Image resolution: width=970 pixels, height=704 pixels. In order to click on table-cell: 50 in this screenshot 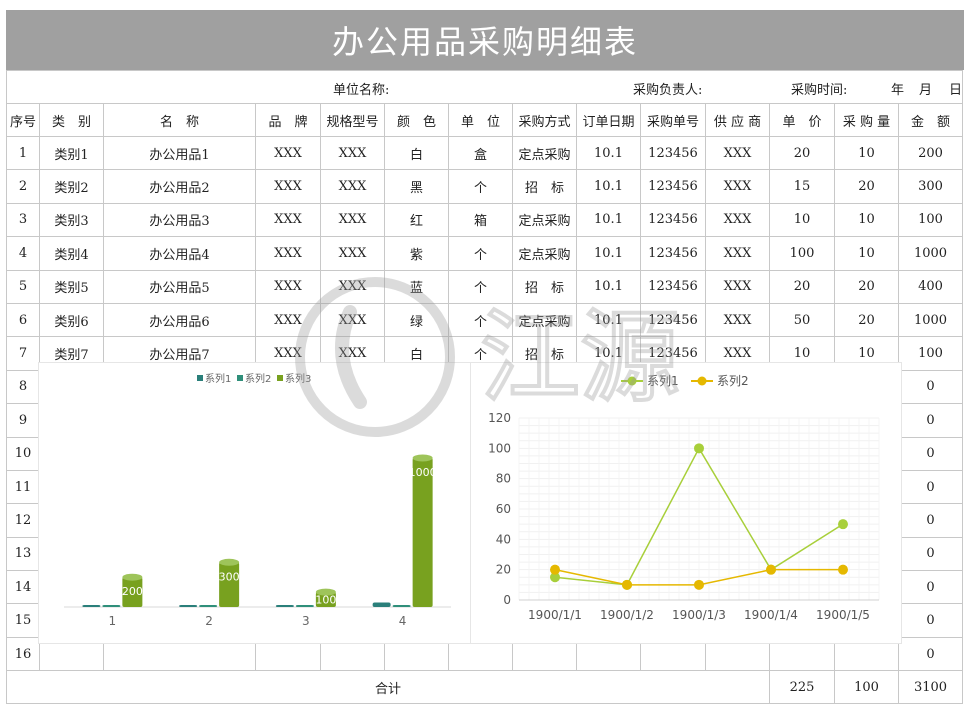, I will do `click(802, 320)`.